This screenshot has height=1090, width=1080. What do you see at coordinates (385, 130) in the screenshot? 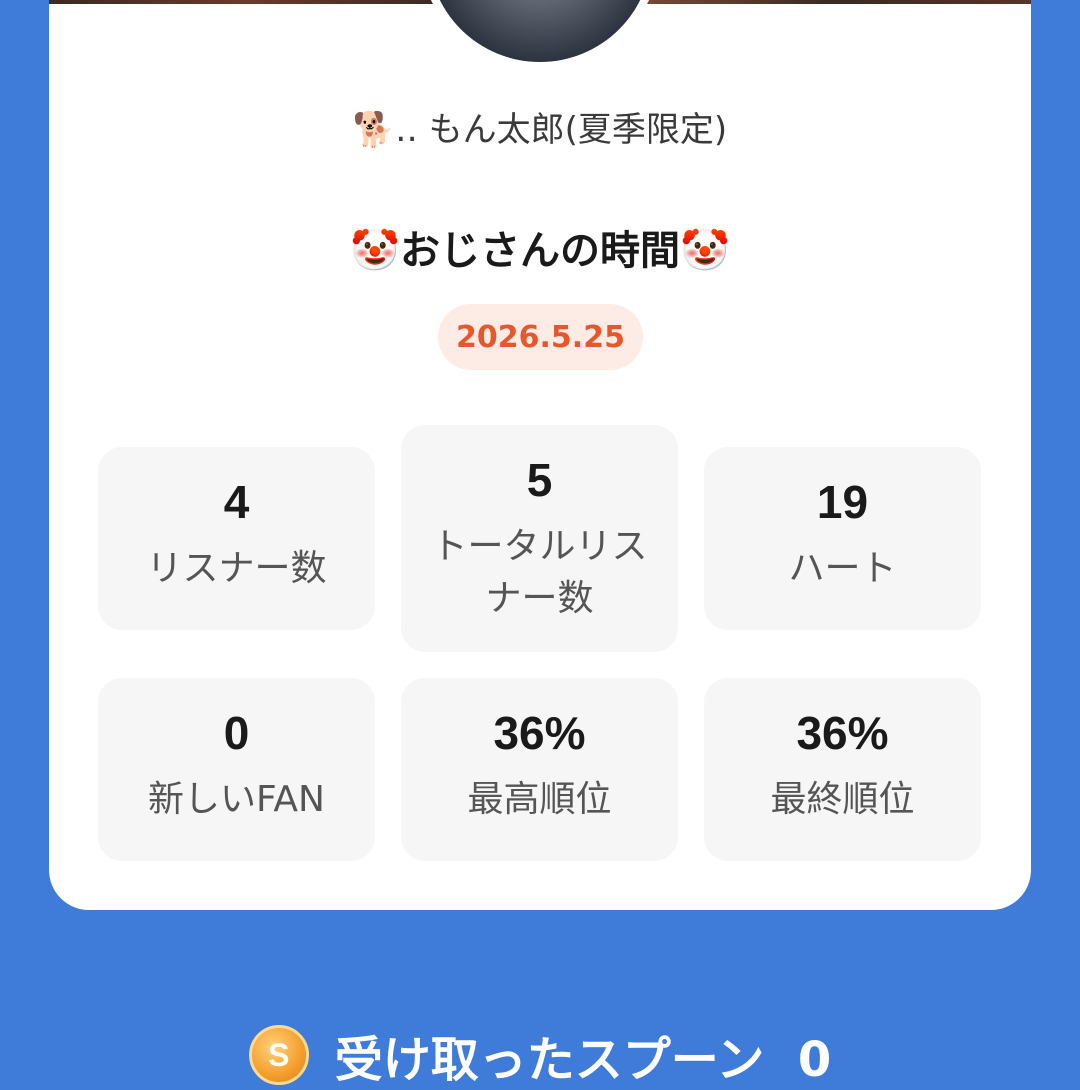
I see `dog-icon: 🐕‥` at bounding box center [385, 130].